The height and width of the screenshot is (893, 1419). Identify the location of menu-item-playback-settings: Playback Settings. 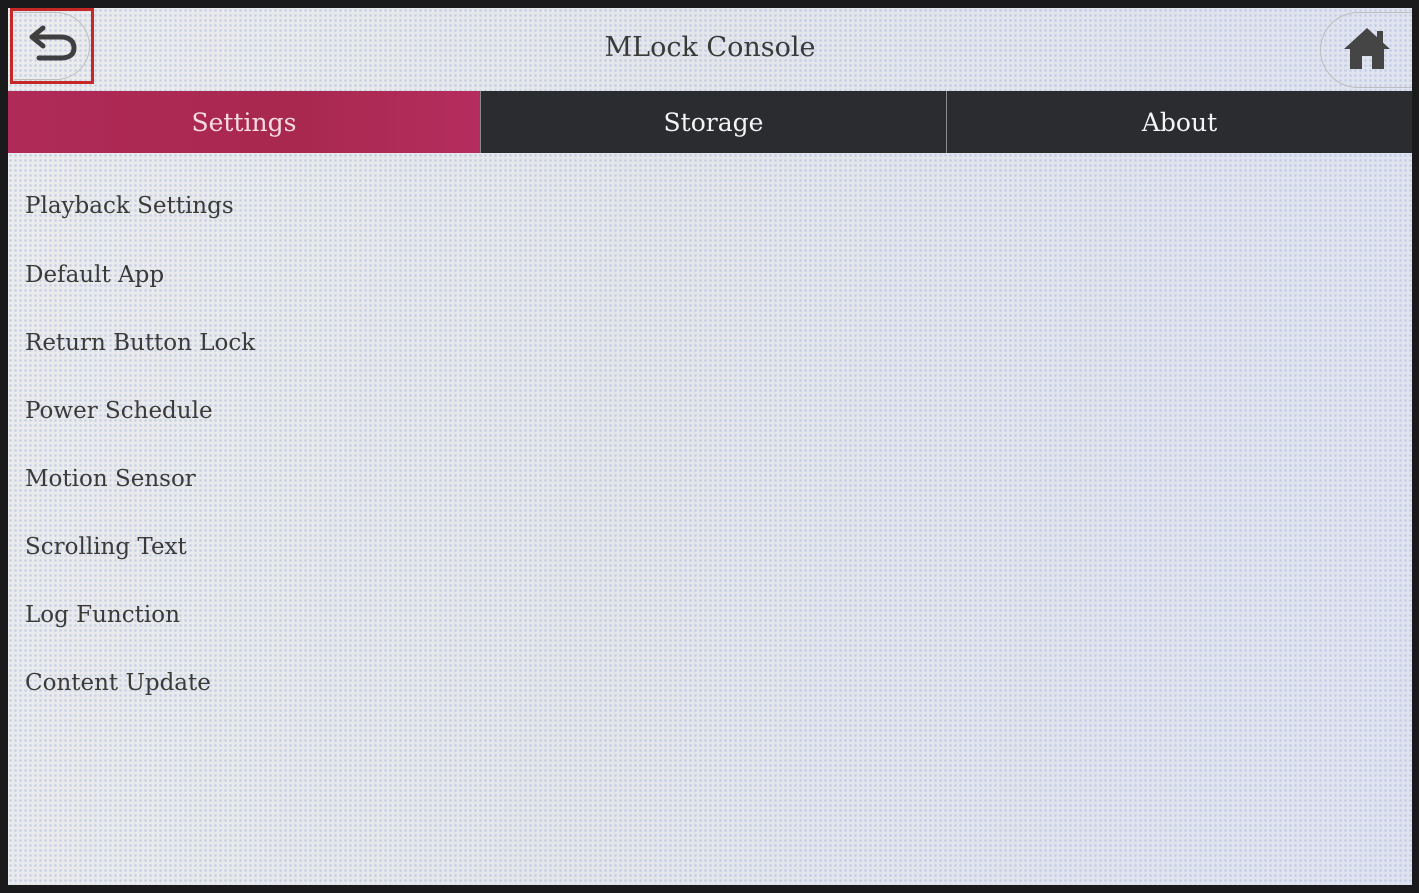
(710, 206).